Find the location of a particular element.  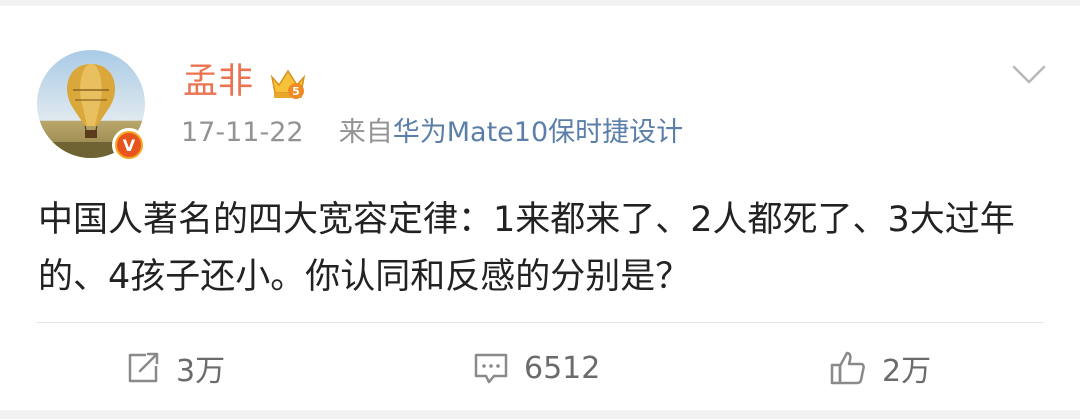

post-meta: 17-11-22 来自华为Mate10保时捷设计 is located at coordinates (432, 133).